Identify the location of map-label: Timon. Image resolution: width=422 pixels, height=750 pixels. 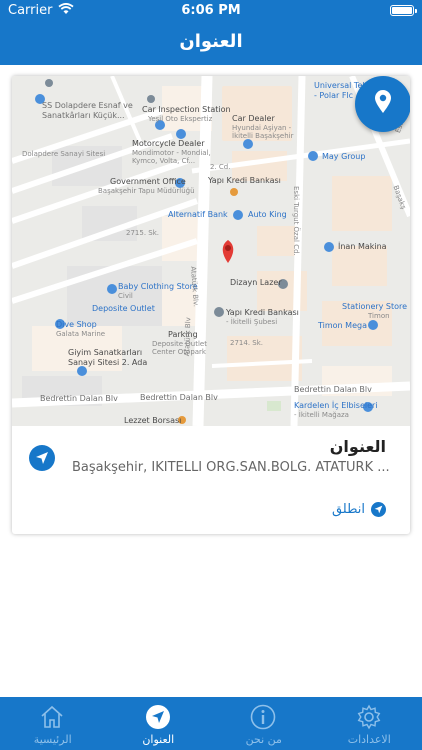
(379, 316).